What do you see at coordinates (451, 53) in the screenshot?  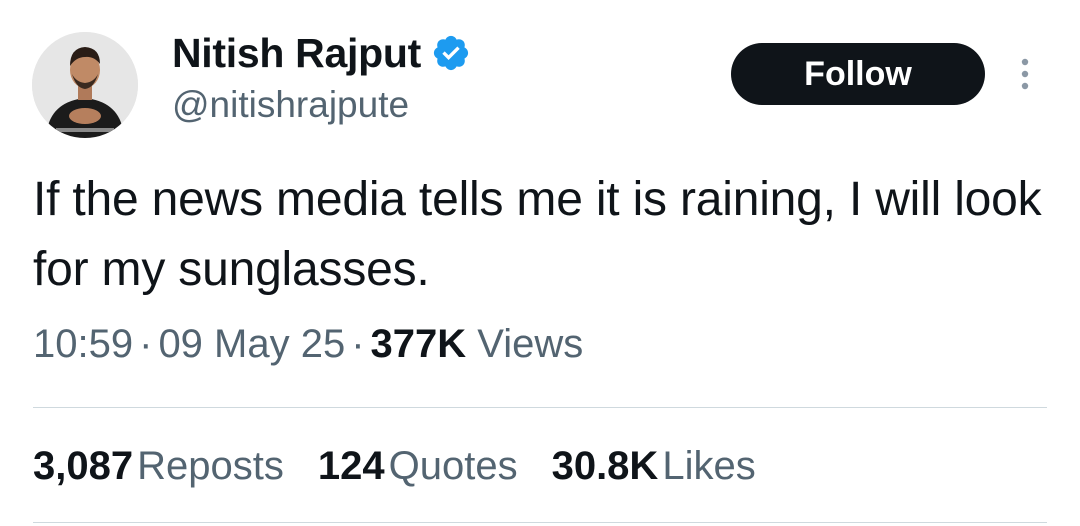 I see `verified-badge-icon` at bounding box center [451, 53].